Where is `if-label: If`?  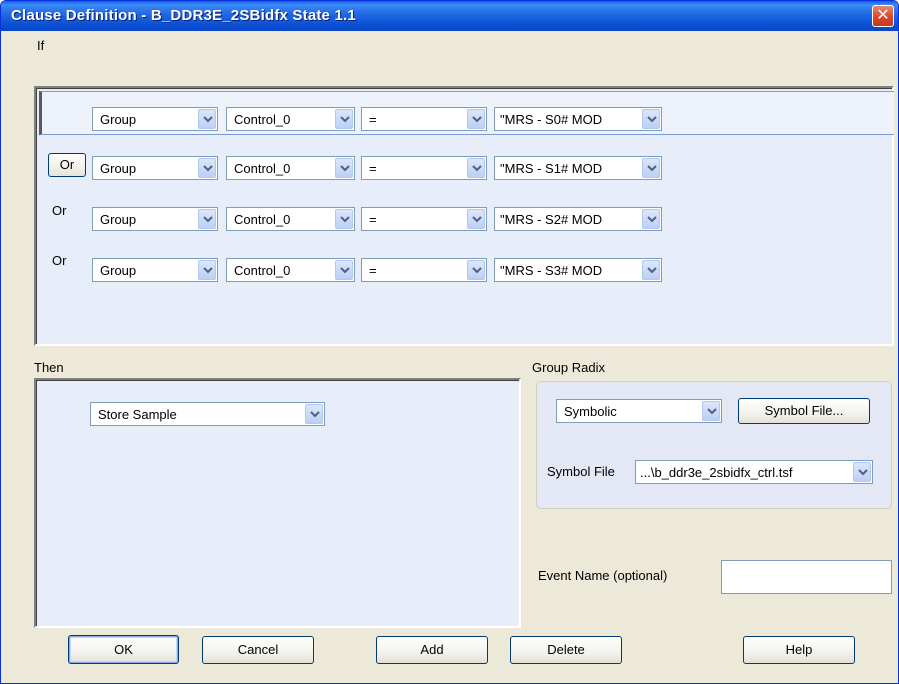
if-label: If is located at coordinates (41, 45).